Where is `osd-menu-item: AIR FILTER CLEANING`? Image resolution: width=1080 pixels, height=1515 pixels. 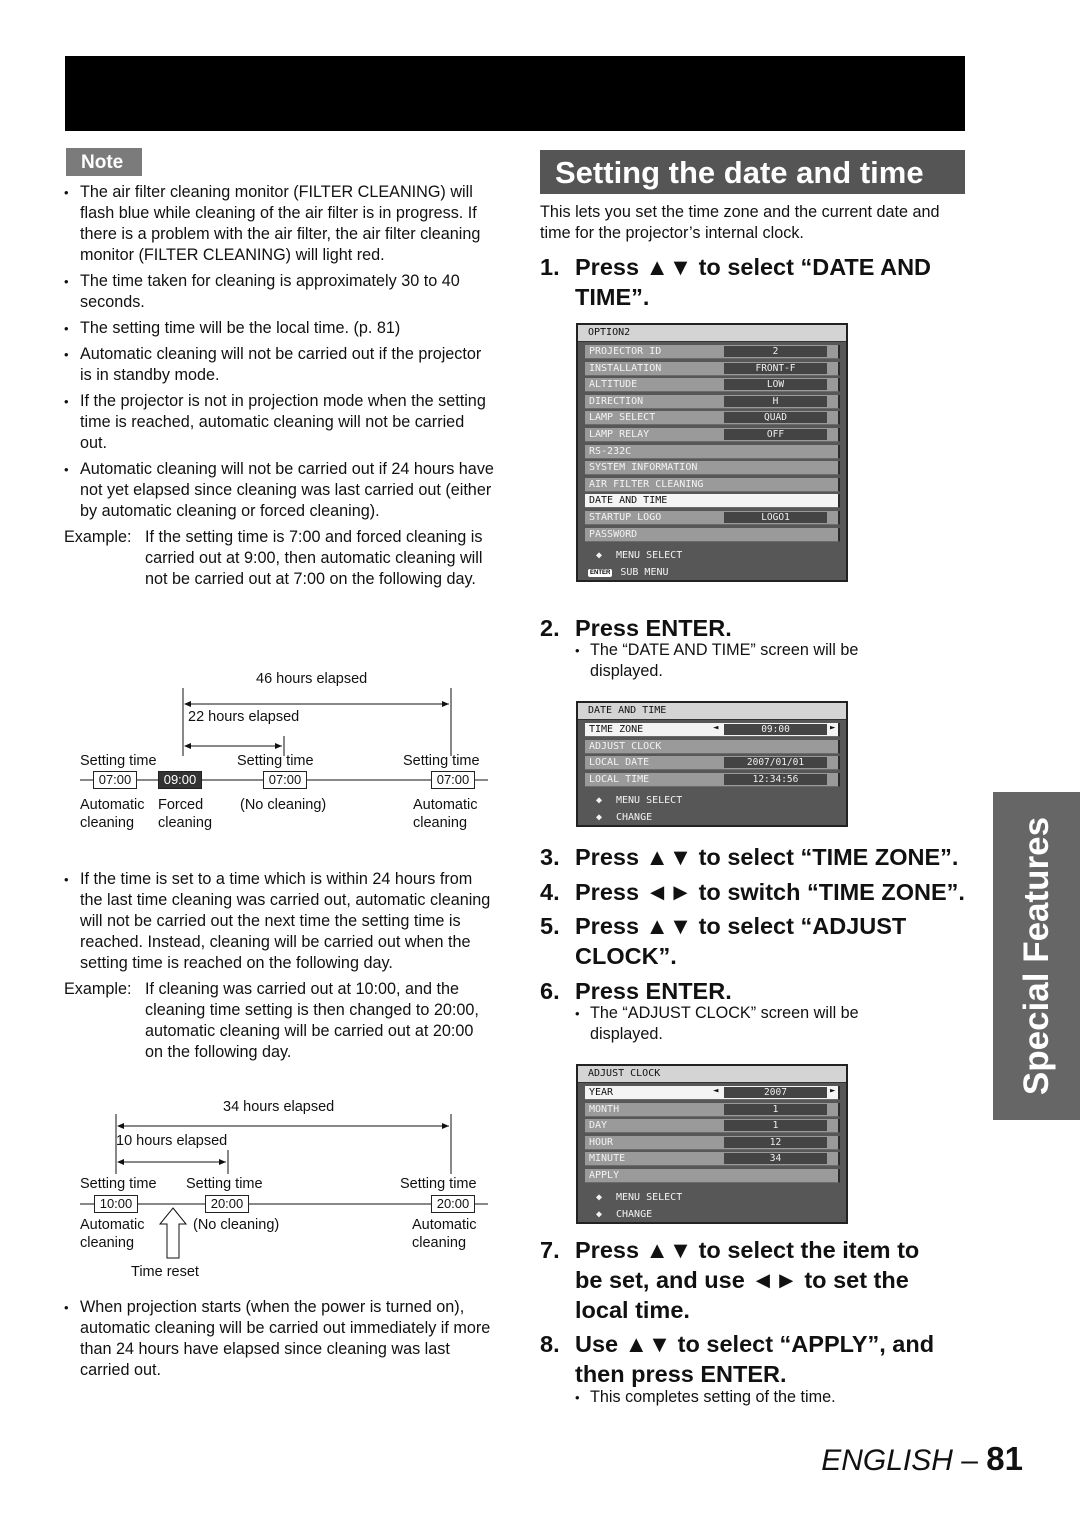
osd-menu-item: AIR FILTER CLEANING is located at coordinates (712, 484).